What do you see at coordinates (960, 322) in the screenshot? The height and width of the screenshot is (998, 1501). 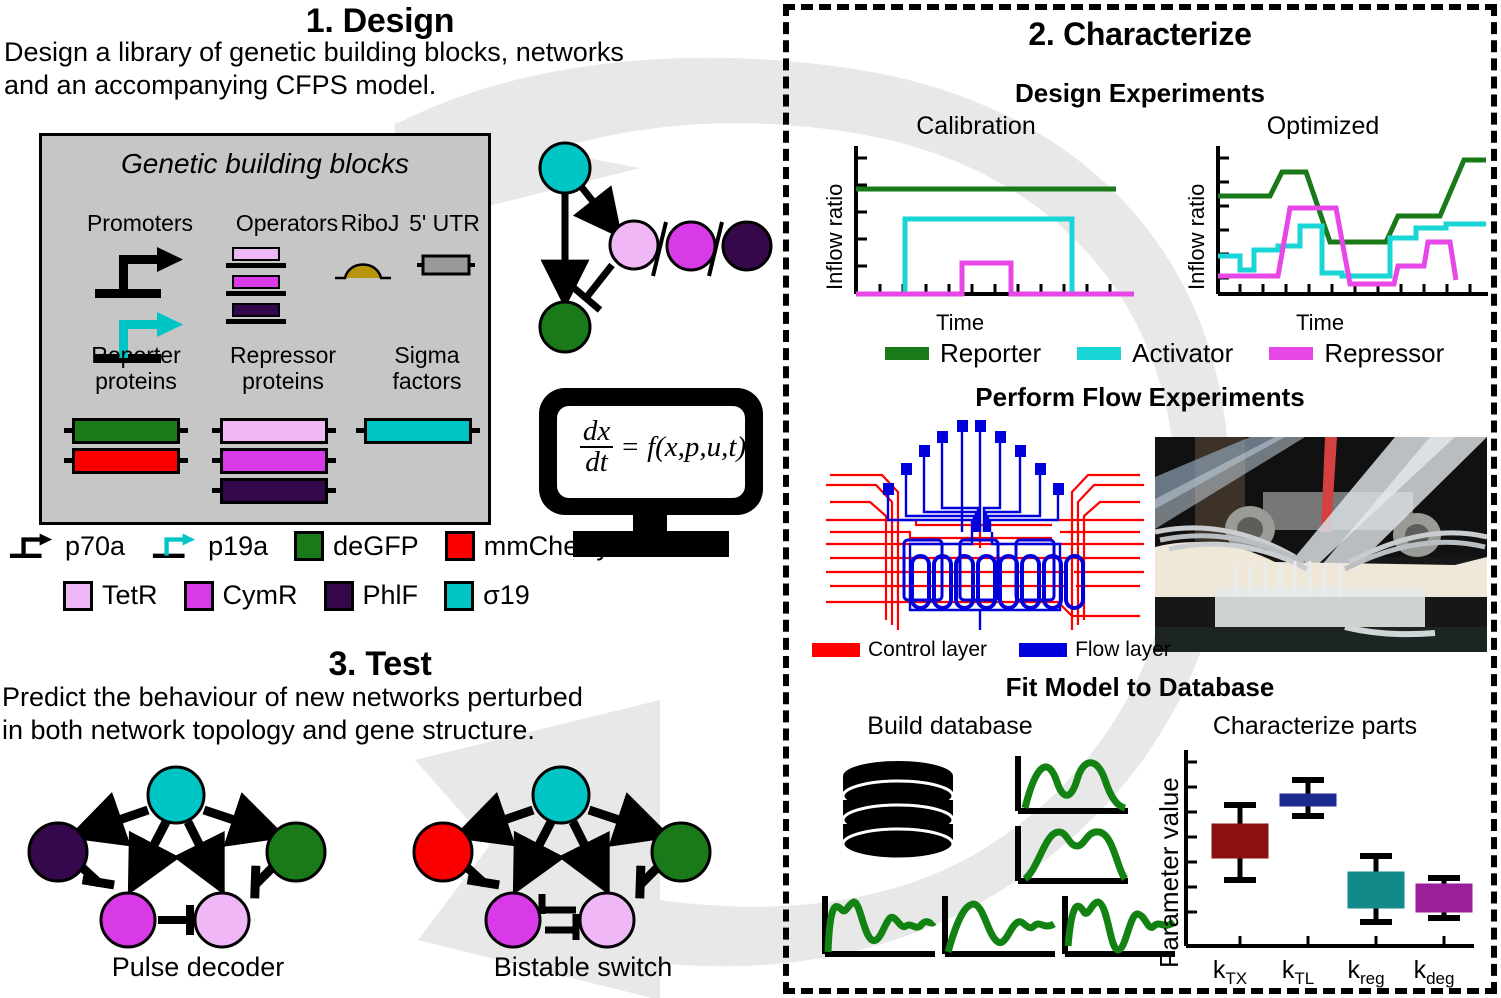 I see `calibration-xlabel: Time` at bounding box center [960, 322].